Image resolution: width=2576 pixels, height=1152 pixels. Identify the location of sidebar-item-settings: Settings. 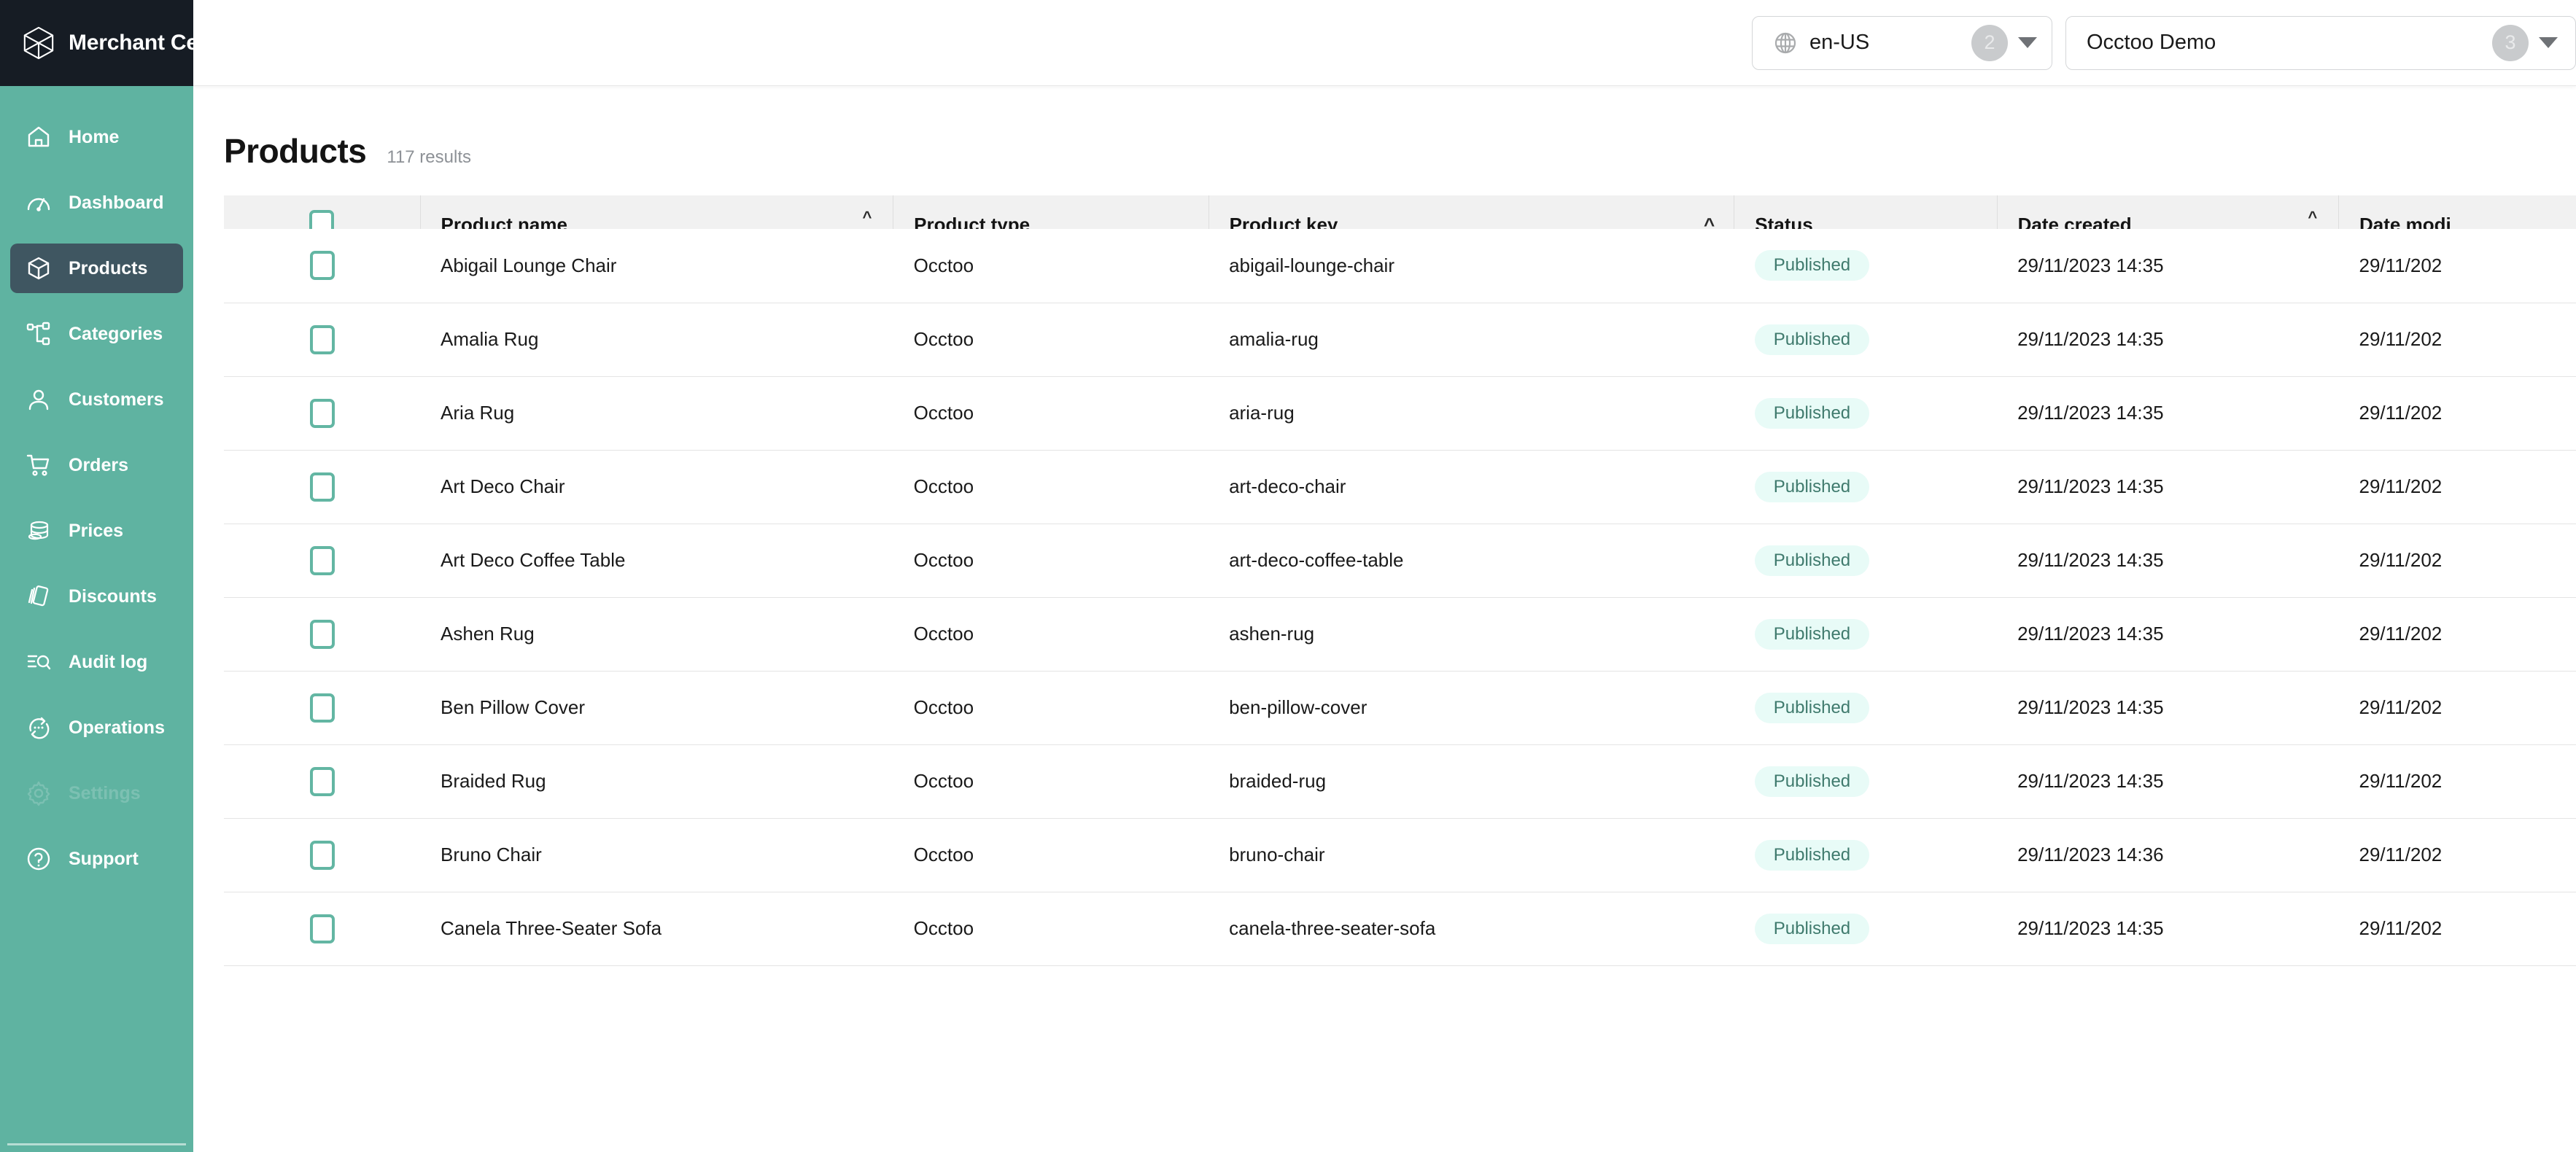
(97, 793).